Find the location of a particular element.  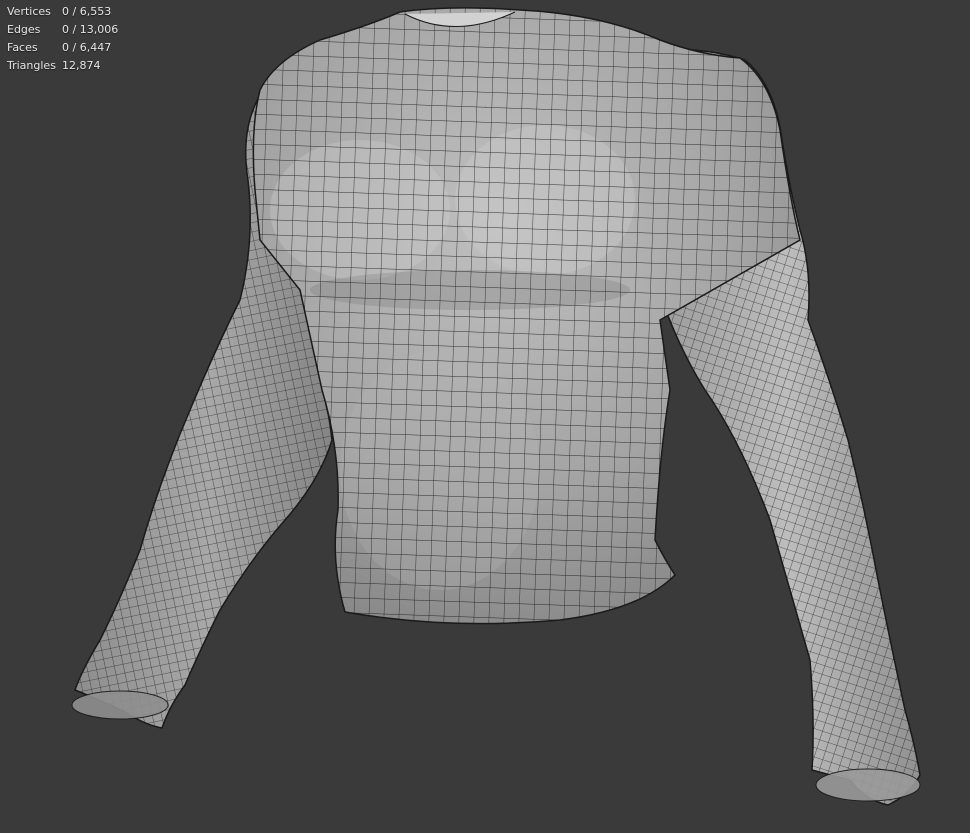

stat-value: 0 / 6,447 is located at coordinates (87, 47).